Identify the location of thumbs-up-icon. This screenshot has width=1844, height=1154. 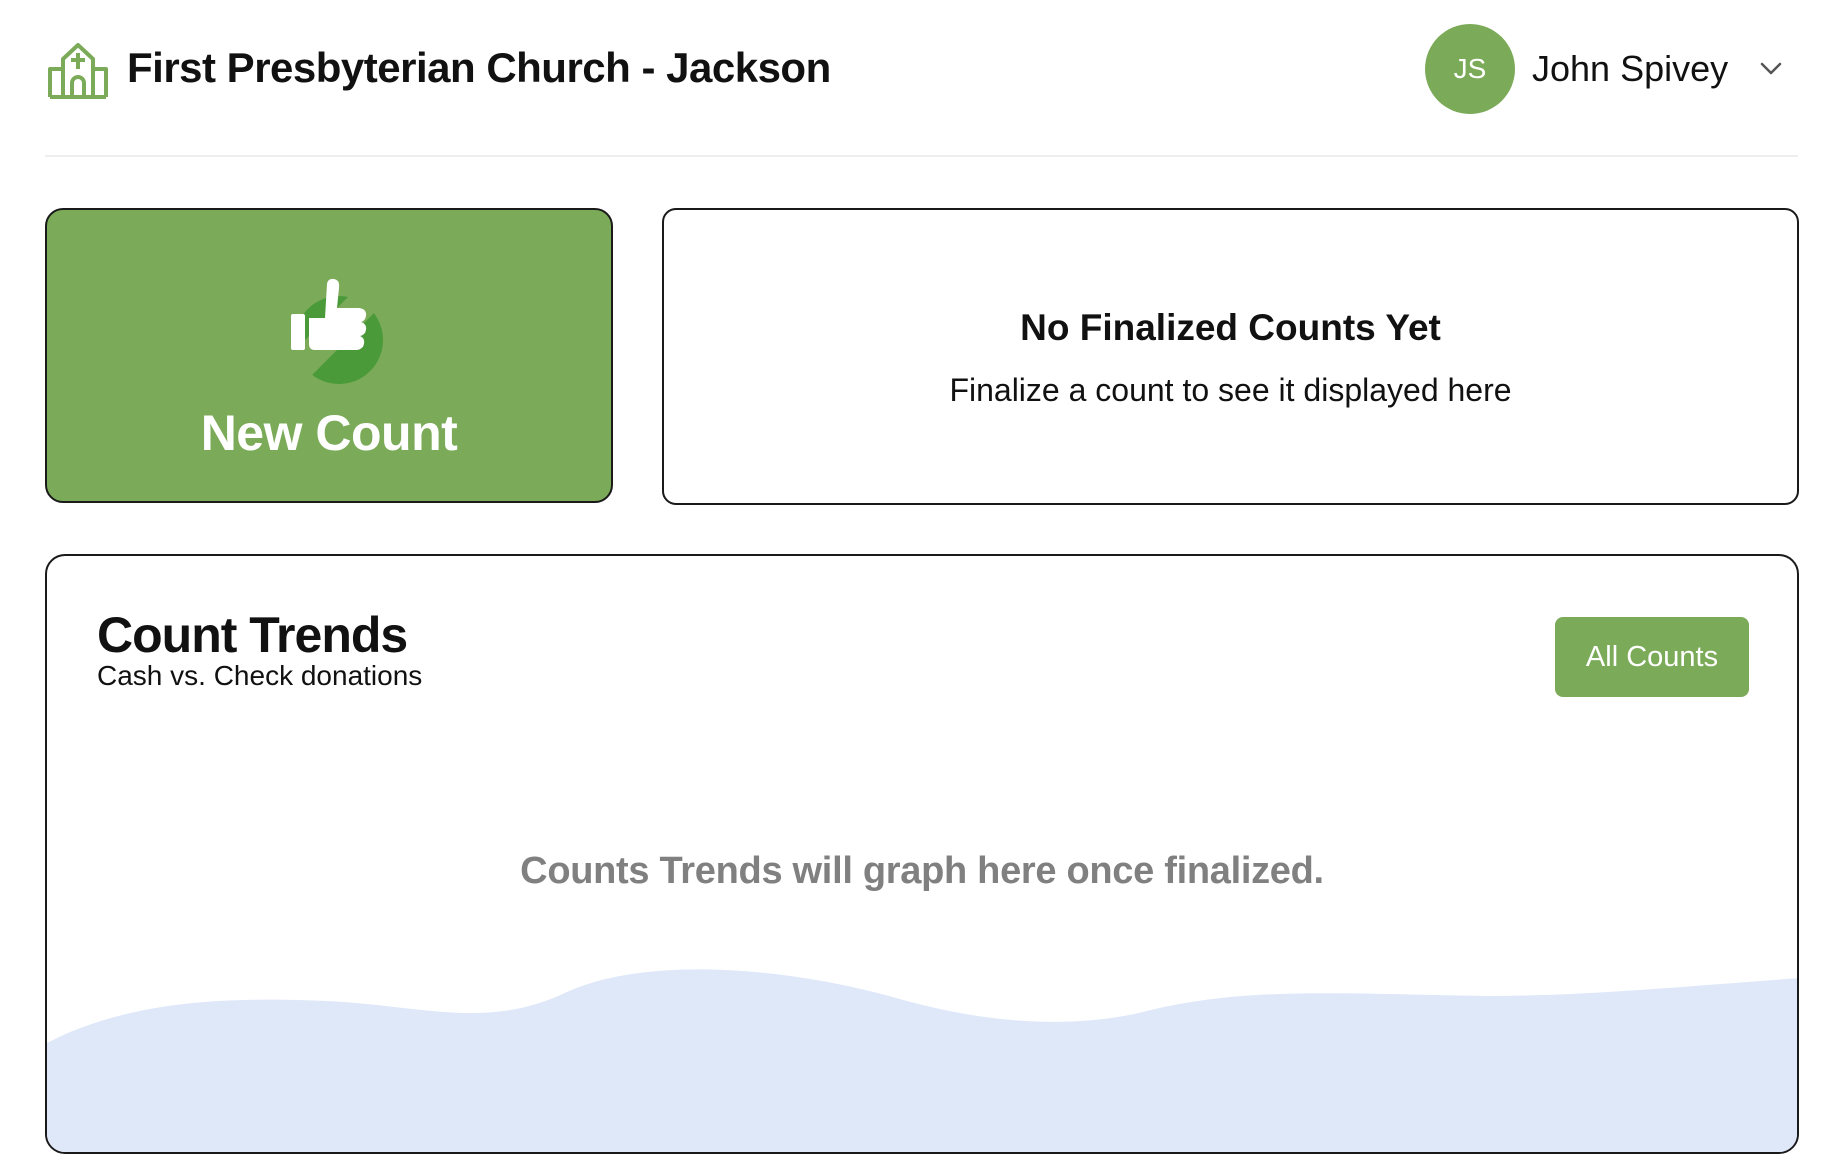
(337, 332).